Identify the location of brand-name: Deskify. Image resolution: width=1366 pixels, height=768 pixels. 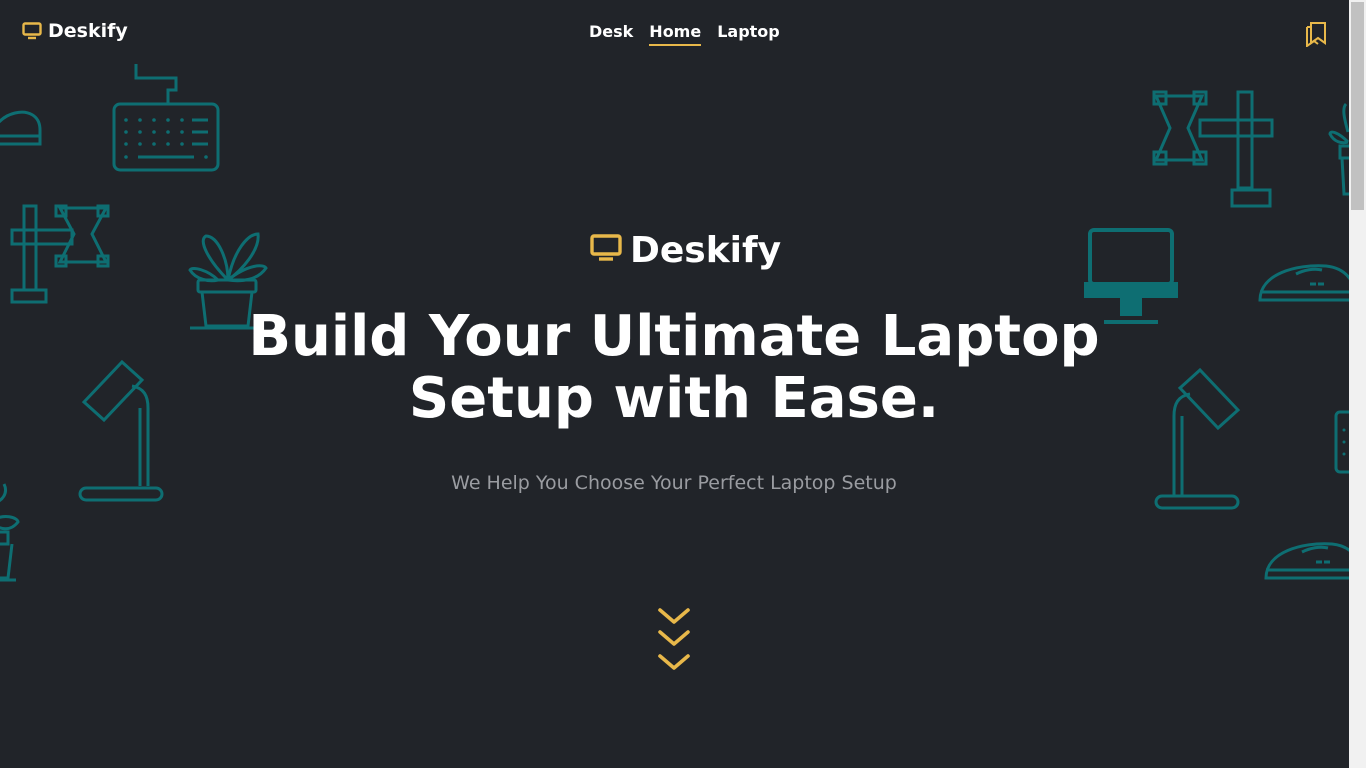
(88, 31).